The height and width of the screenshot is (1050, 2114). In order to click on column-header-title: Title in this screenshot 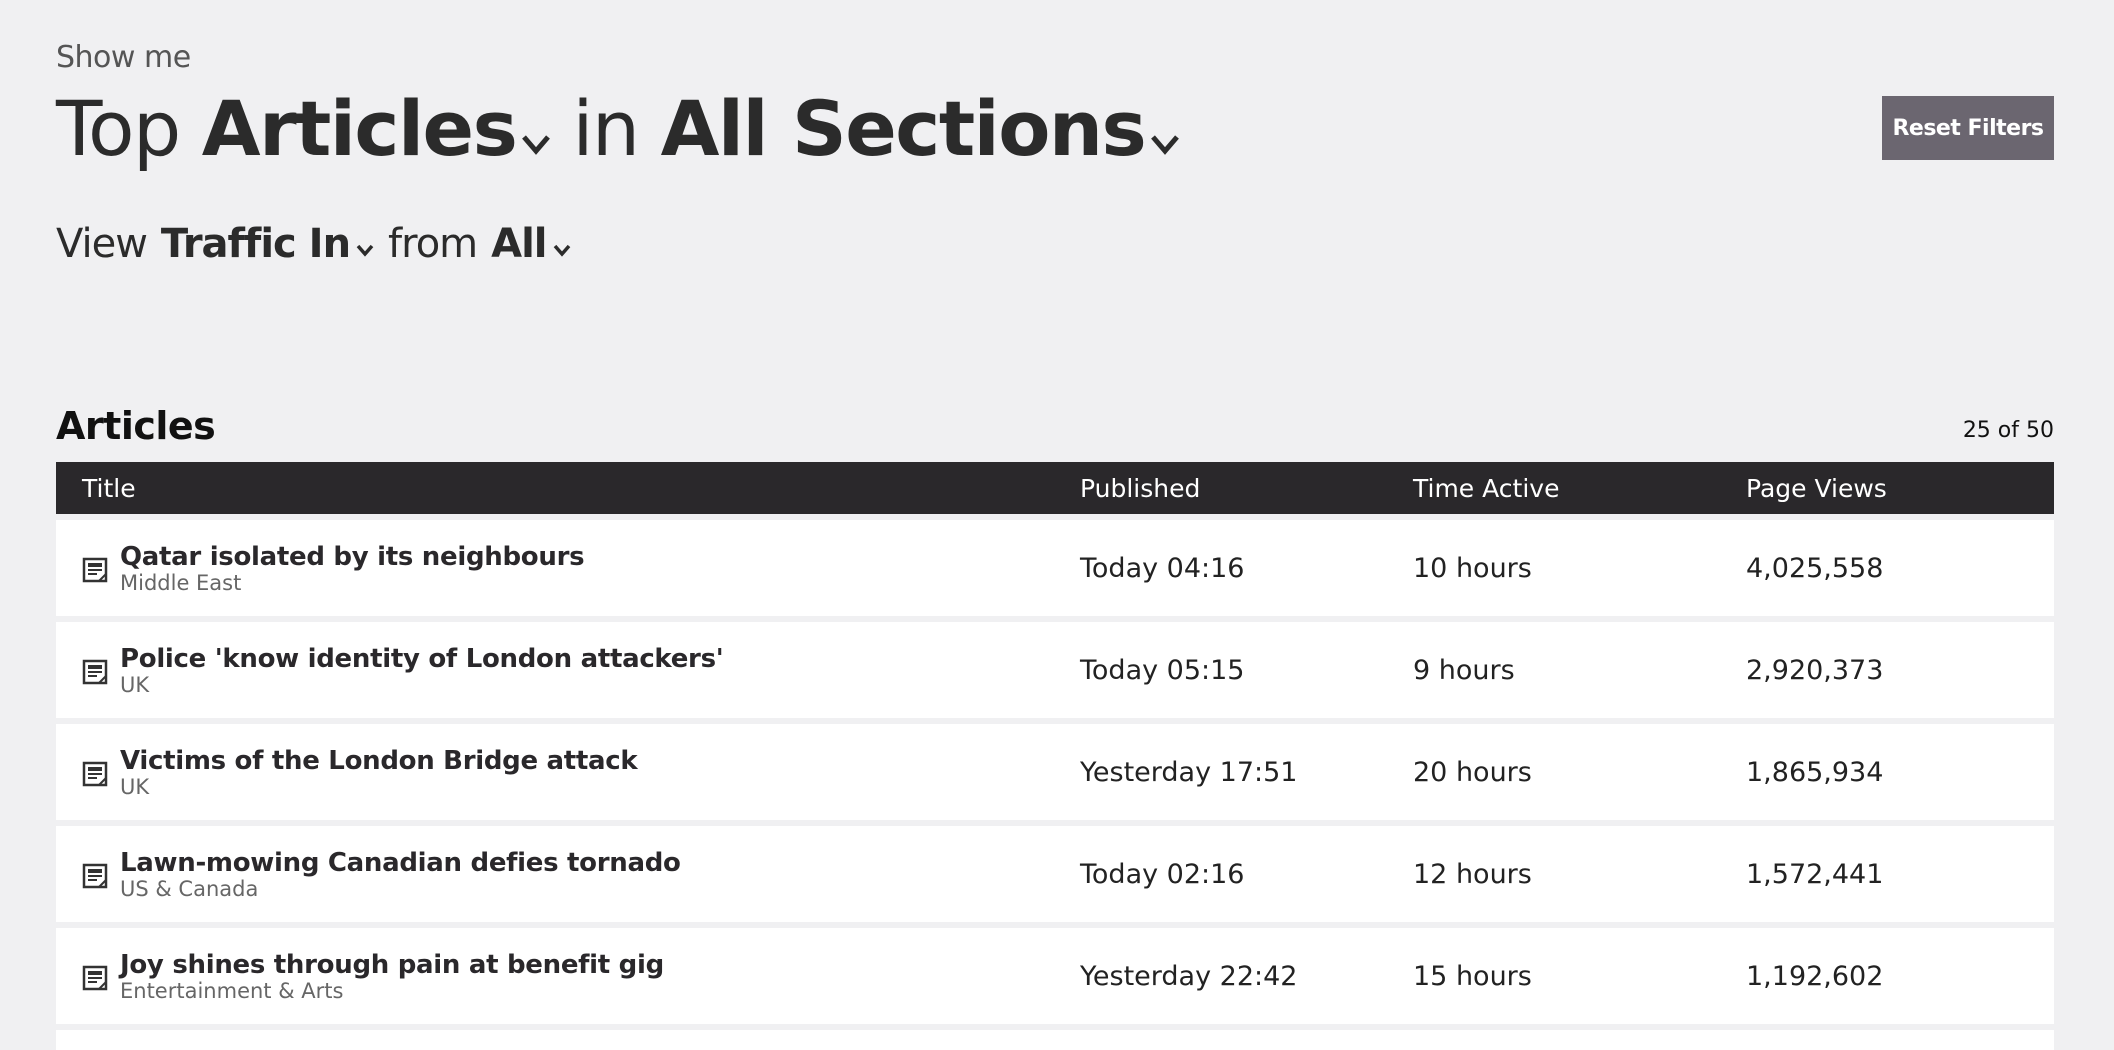, I will do `click(109, 488)`.